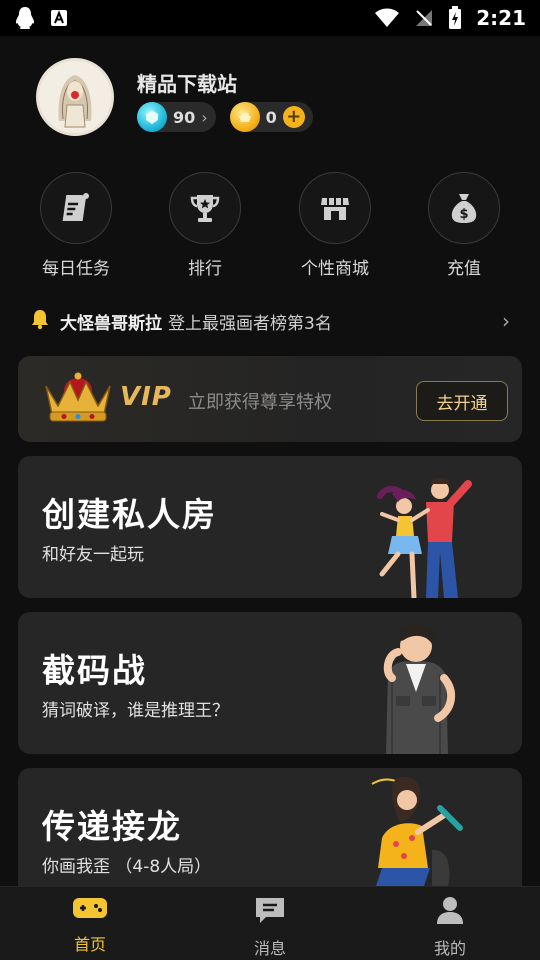 The image size is (540, 960). What do you see at coordinates (94, 670) in the screenshot?
I see `game-title: 截码战` at bounding box center [94, 670].